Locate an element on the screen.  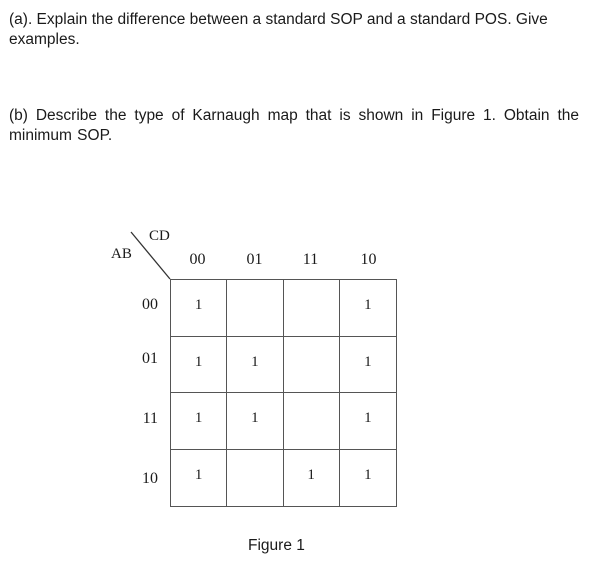
figure-caption: Figure 1 is located at coordinates (276, 545).